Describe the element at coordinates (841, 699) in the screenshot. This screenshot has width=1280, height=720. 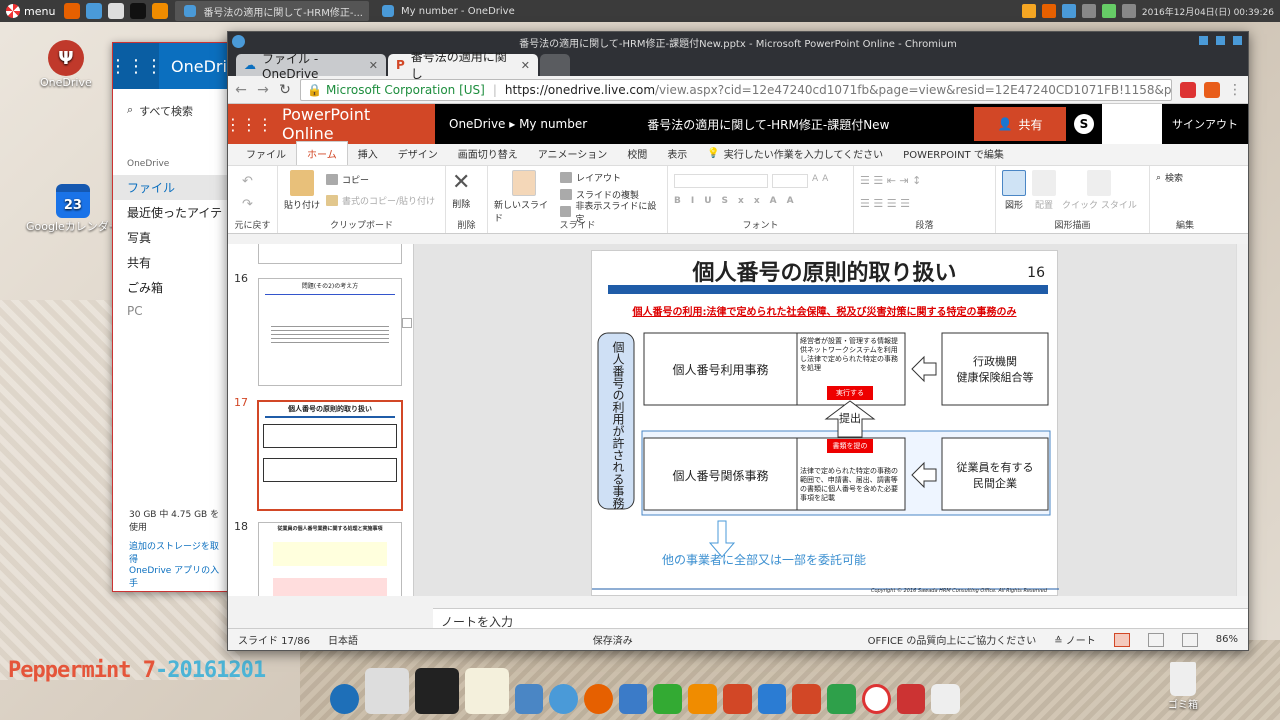
I see `calc-icon` at that location.